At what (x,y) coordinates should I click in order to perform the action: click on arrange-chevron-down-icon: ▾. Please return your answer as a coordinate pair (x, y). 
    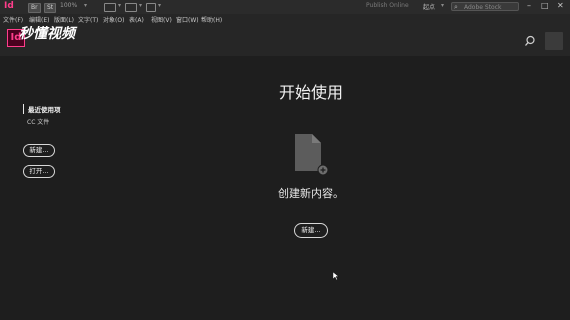
    Looking at the image, I should click on (159, 5).